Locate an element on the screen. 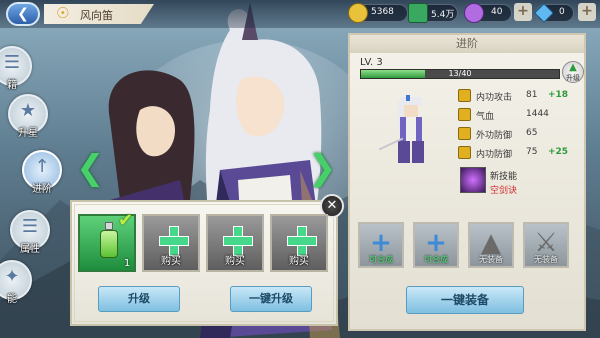 The width and height of the screenshot is (600, 338). level-up-button: ▲ 升级 is located at coordinates (573, 72).